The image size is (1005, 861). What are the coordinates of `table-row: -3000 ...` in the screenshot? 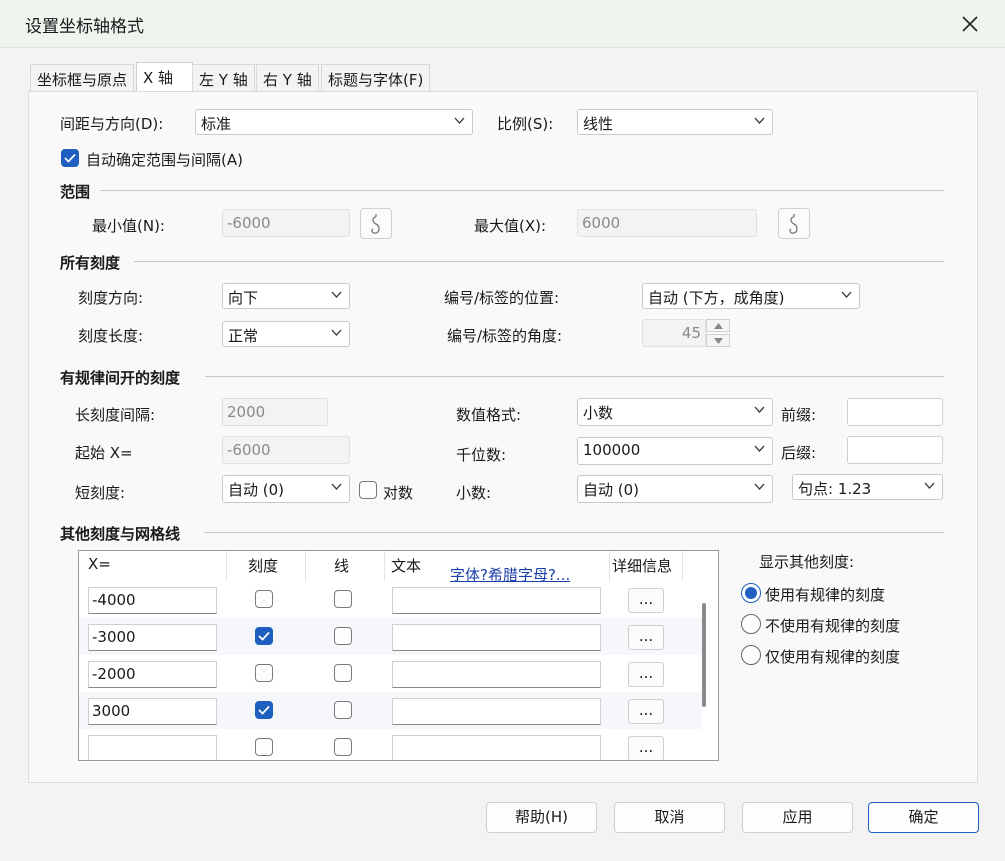 It's located at (390, 636).